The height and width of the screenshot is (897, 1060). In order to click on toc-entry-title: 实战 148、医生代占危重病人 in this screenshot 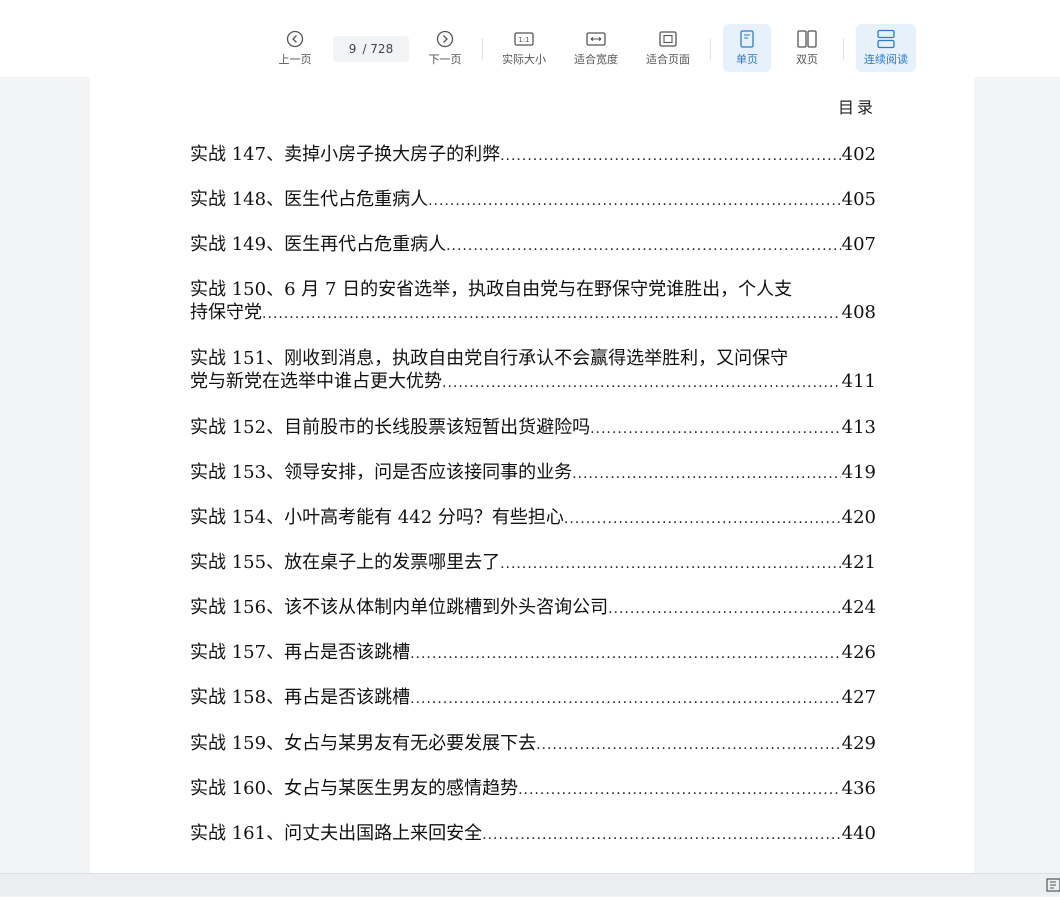, I will do `click(309, 199)`.